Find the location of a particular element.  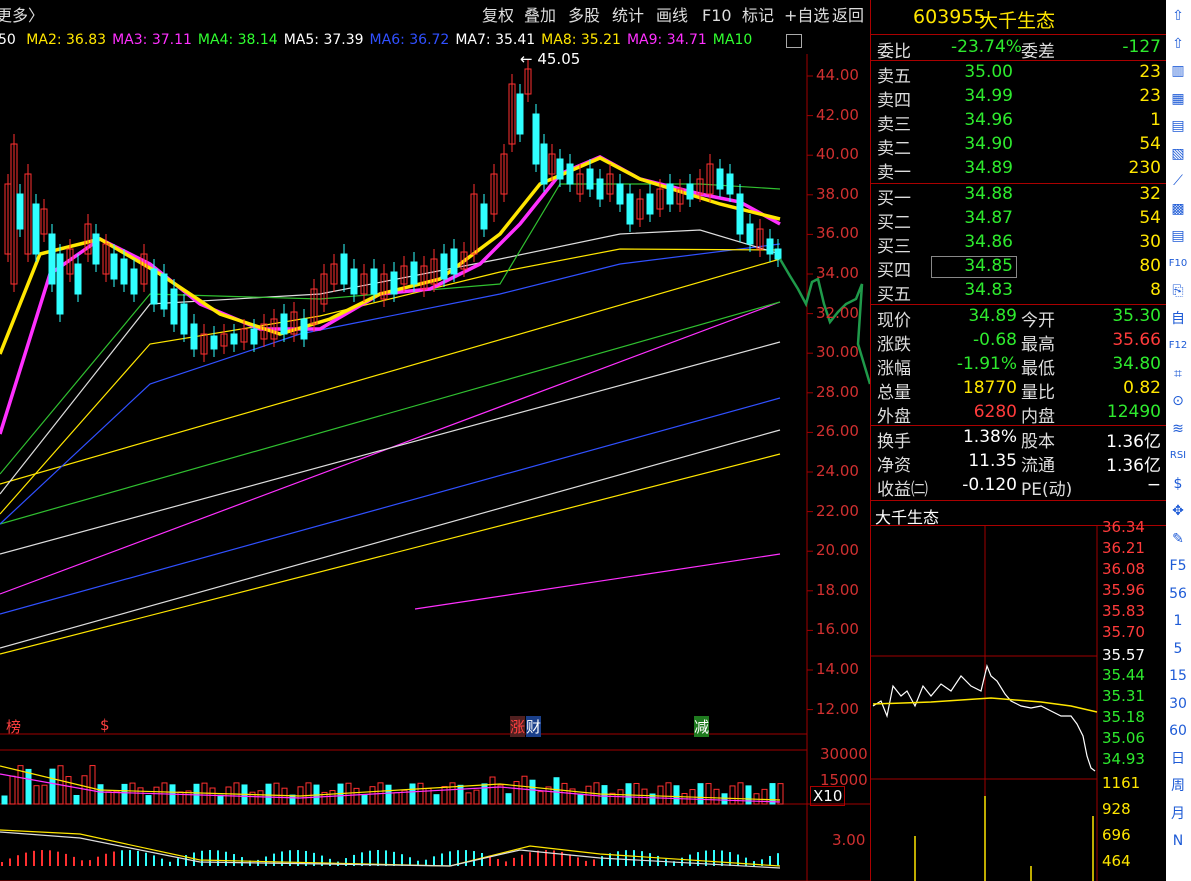

multi-stock-button: 多股 is located at coordinates (584, 16).